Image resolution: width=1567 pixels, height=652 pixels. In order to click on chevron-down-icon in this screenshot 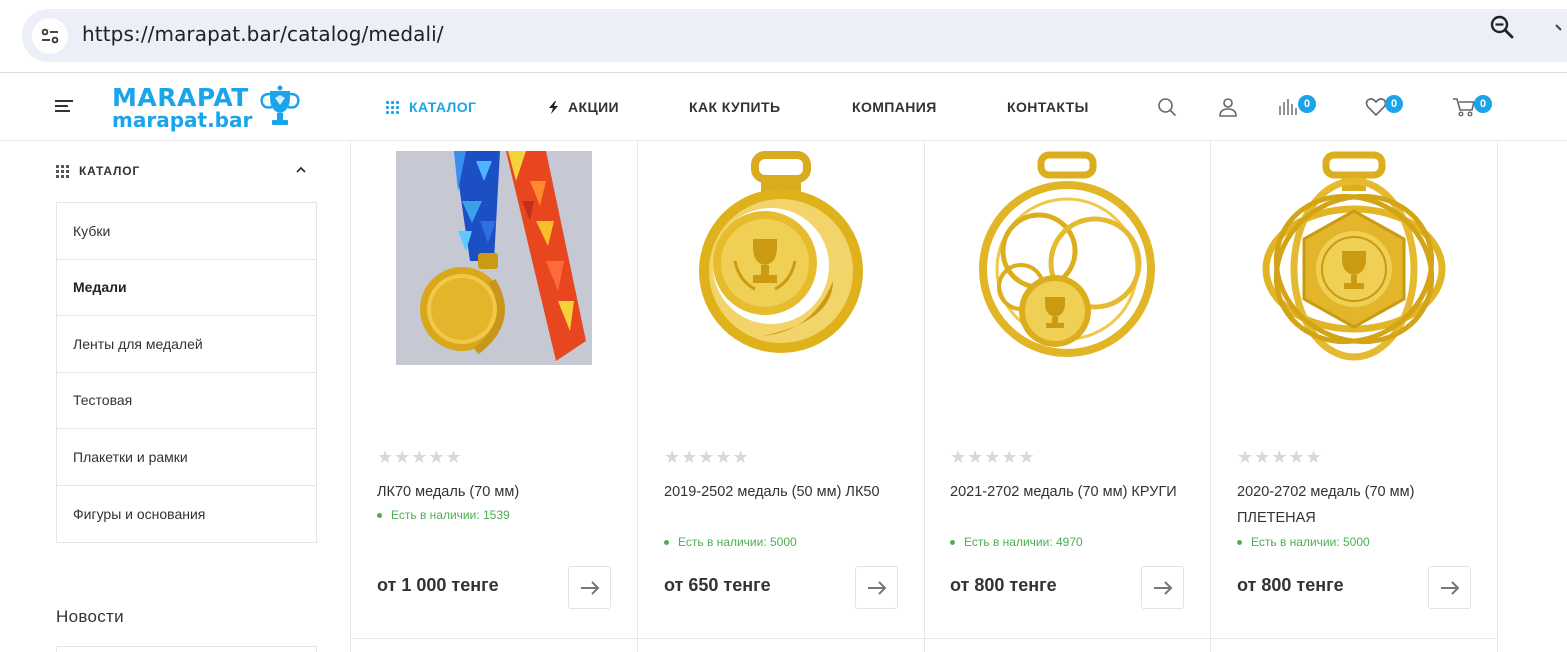, I will do `click(1560, 27)`.